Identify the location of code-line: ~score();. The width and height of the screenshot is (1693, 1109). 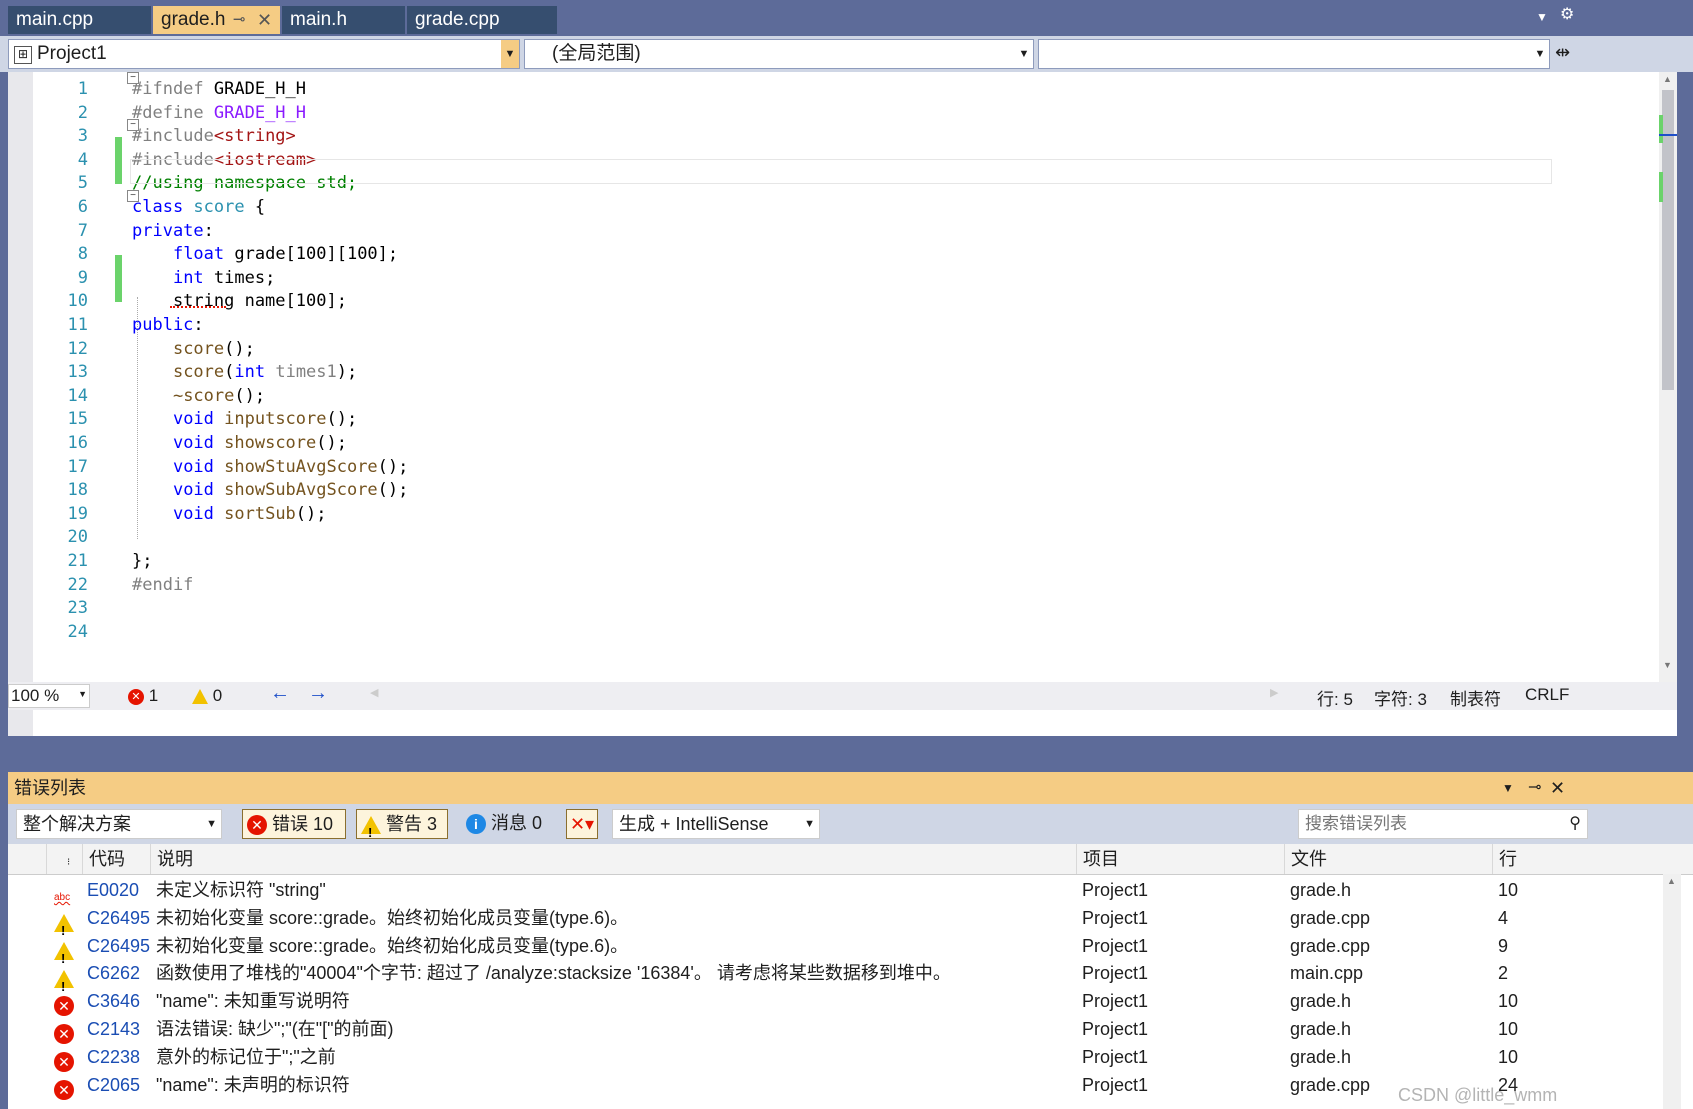
(198, 396).